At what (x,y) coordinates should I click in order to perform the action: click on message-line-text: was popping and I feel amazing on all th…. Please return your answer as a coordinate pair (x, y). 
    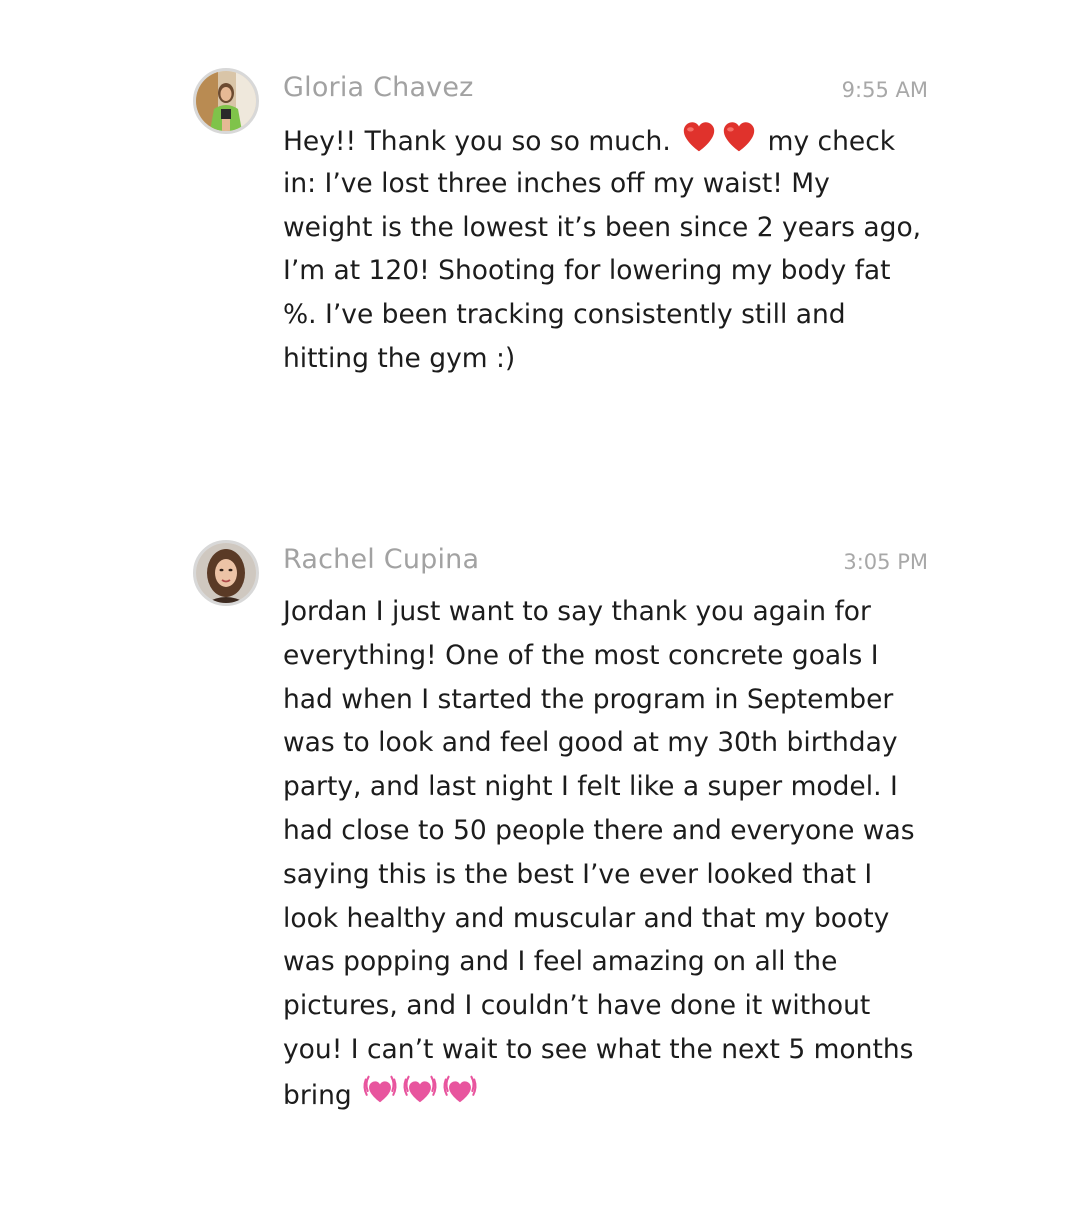
    Looking at the image, I should click on (560, 962).